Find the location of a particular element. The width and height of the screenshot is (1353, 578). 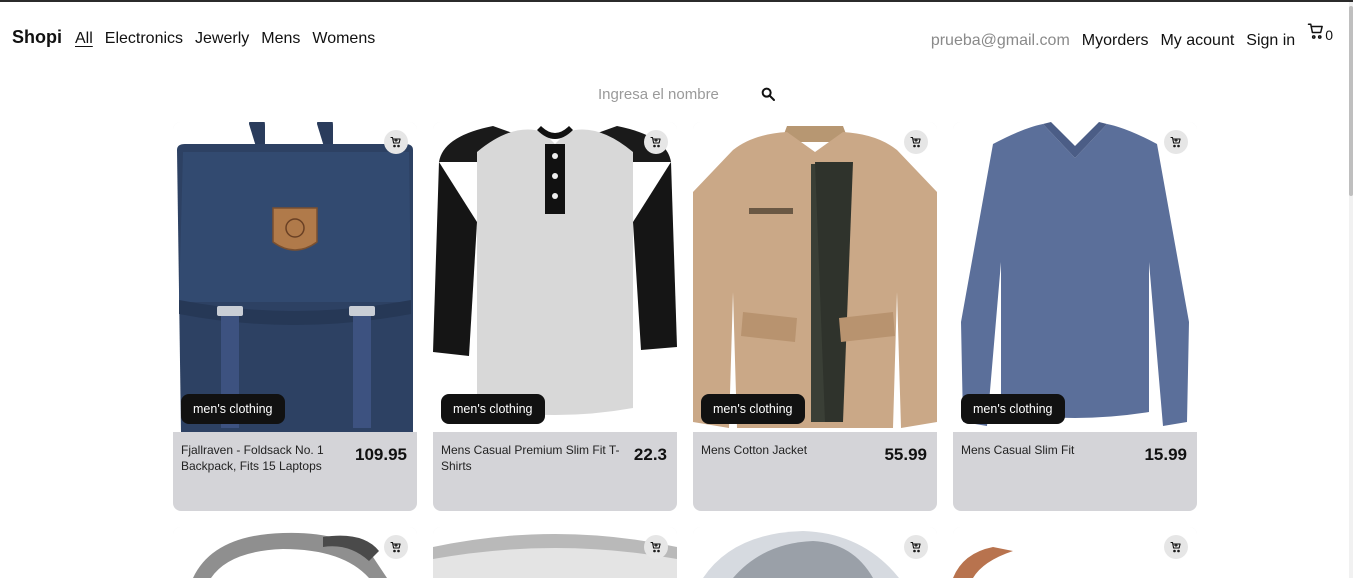

nav-my-orders: Myorders is located at coordinates (1115, 41).